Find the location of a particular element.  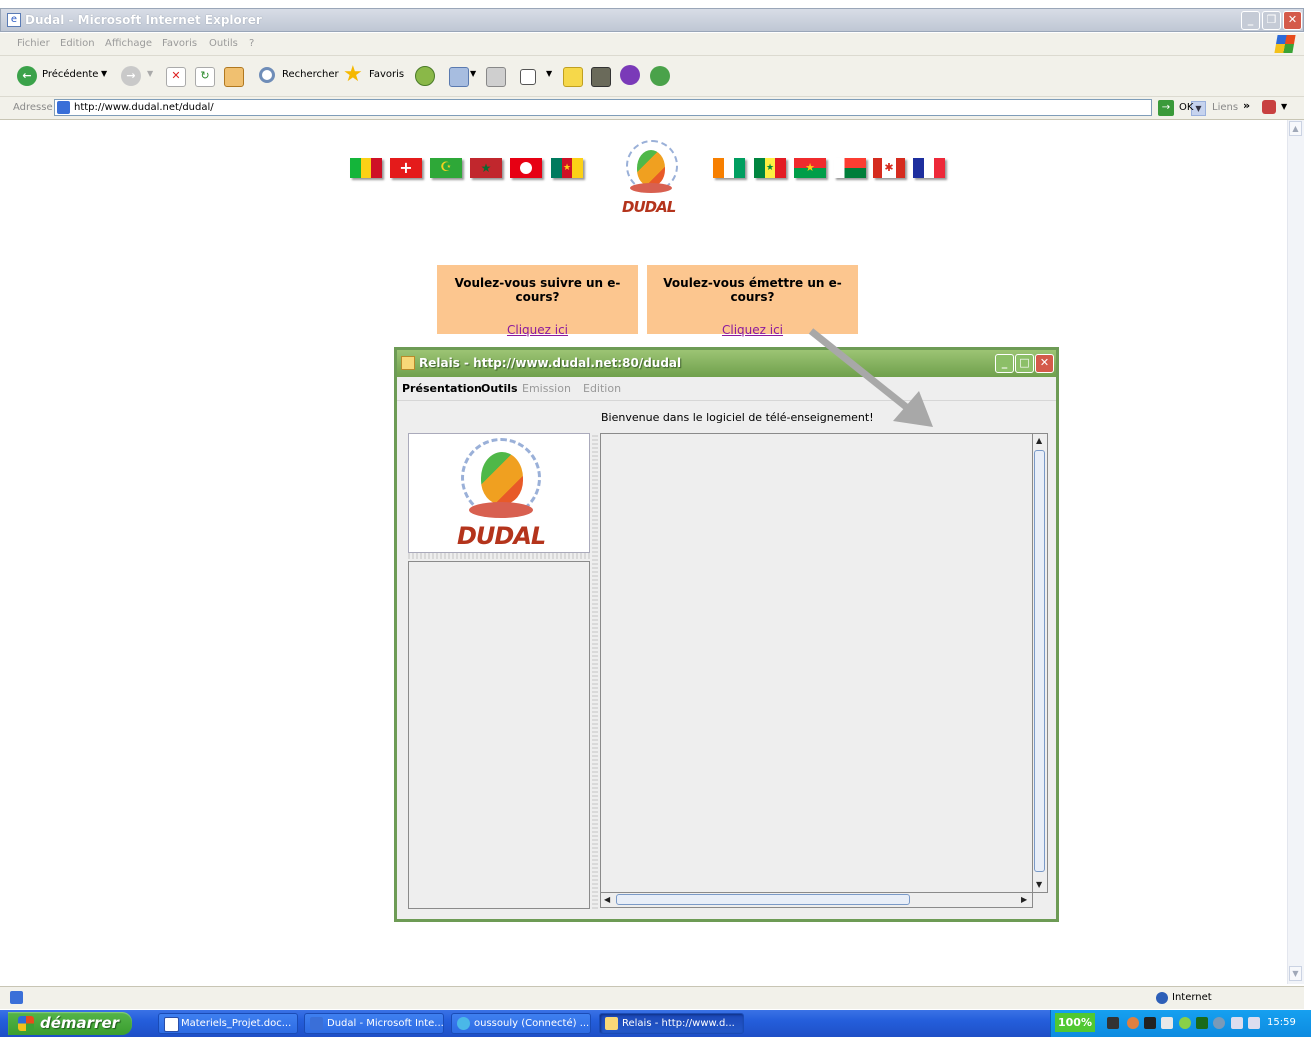

relais-maximize-button: □ is located at coordinates (1024, 363).